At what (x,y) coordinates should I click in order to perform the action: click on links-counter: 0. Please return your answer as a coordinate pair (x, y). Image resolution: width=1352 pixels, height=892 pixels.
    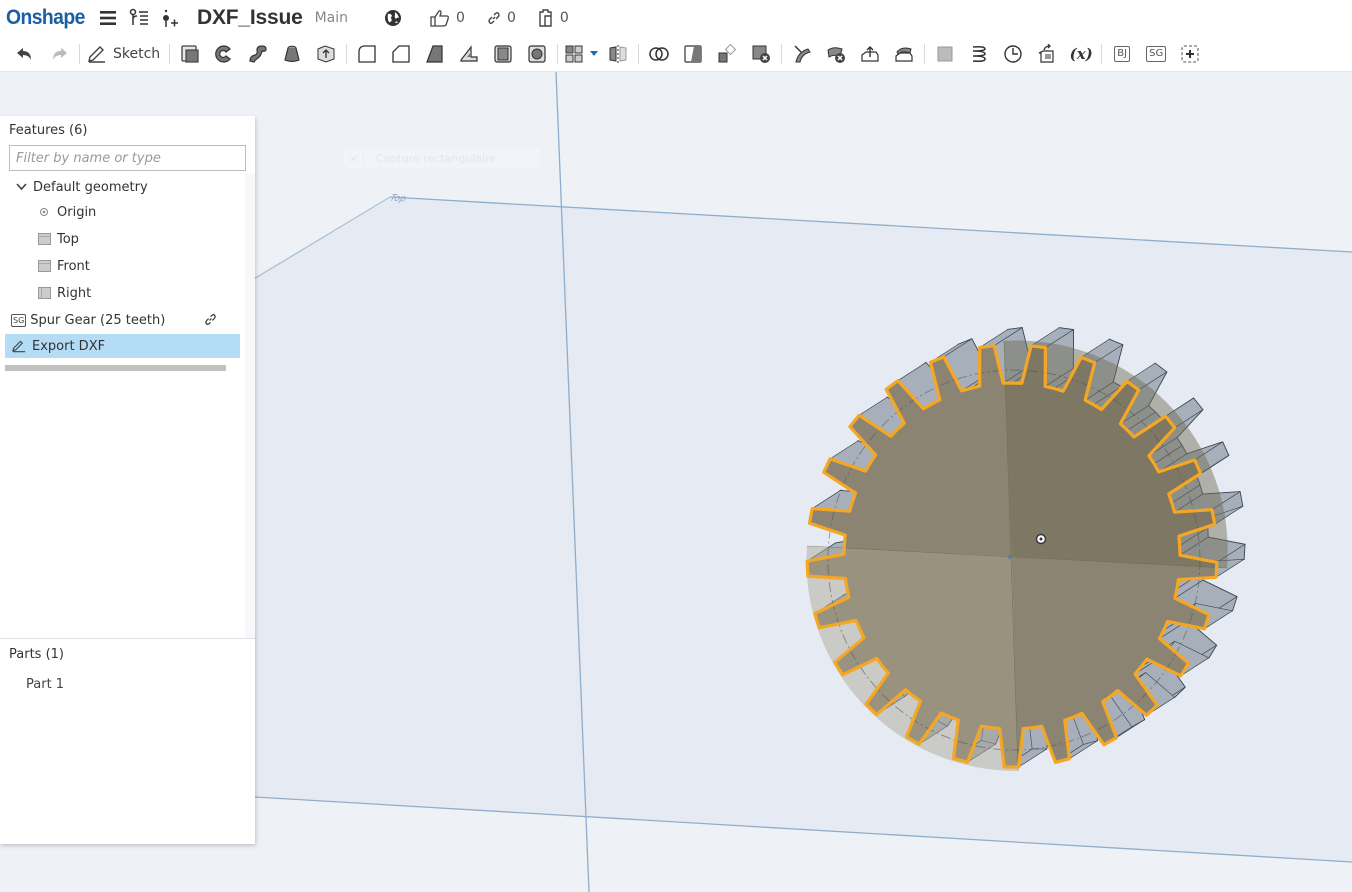
    Looking at the image, I should click on (501, 18).